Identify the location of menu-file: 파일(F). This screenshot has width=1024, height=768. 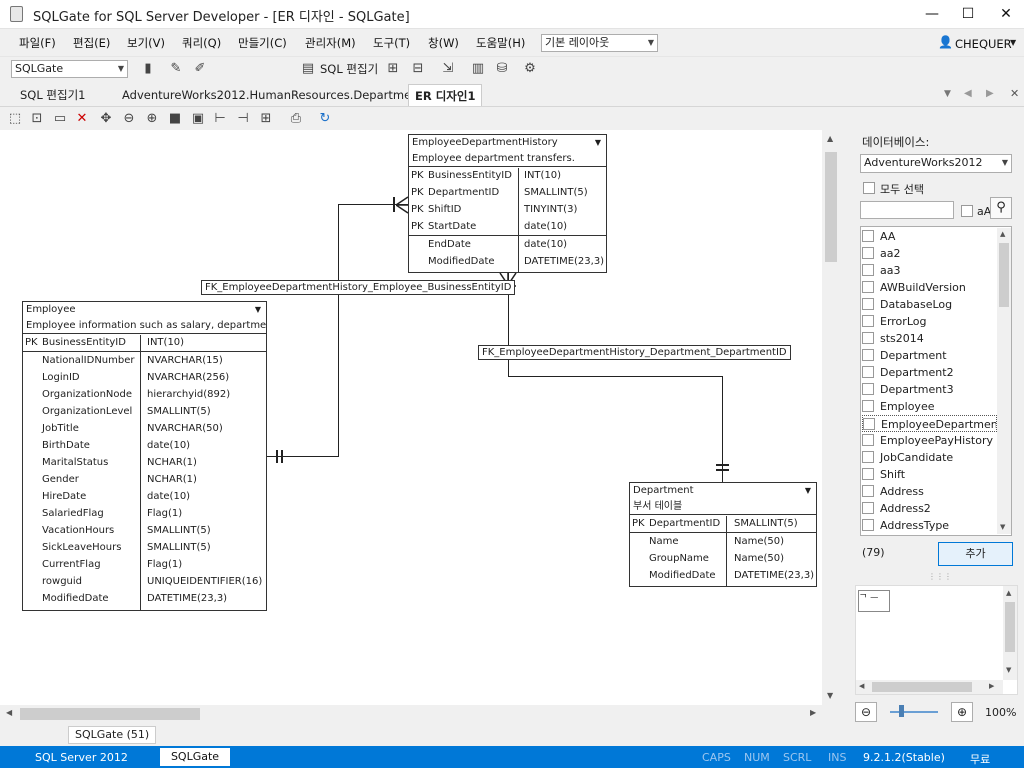
(37, 43).